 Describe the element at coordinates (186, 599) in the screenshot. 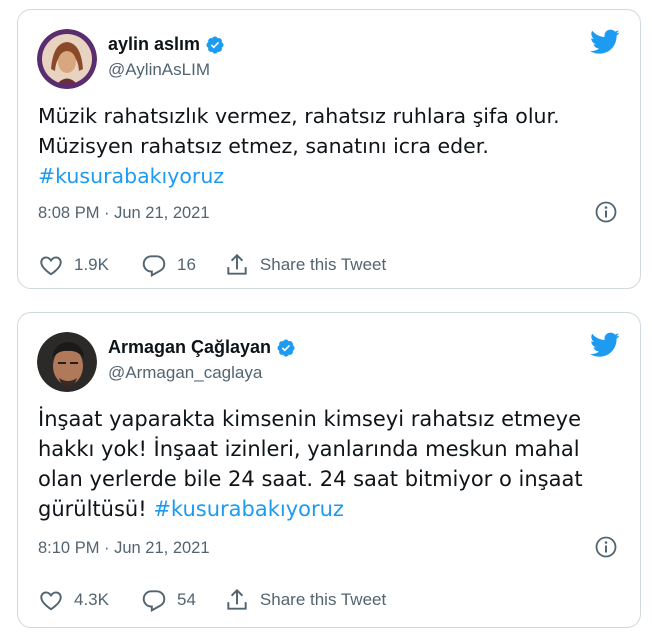

I see `reply-count: 54` at that location.